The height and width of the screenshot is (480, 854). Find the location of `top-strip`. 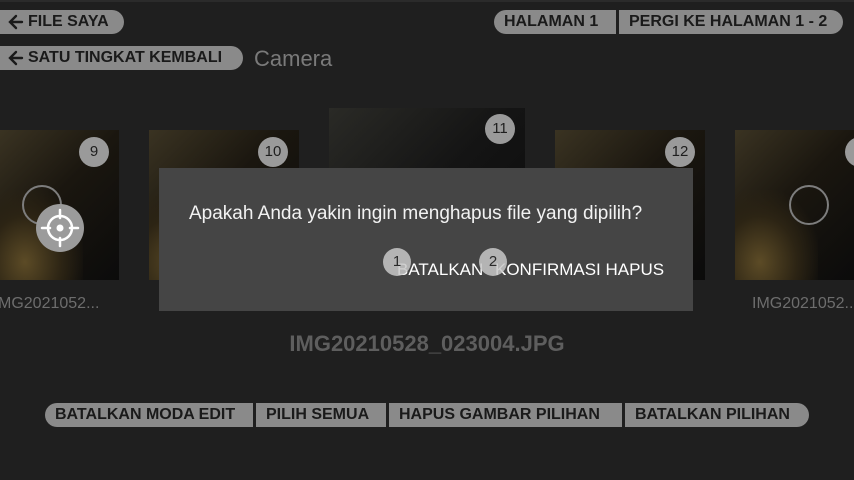

top-strip is located at coordinates (427, 1).